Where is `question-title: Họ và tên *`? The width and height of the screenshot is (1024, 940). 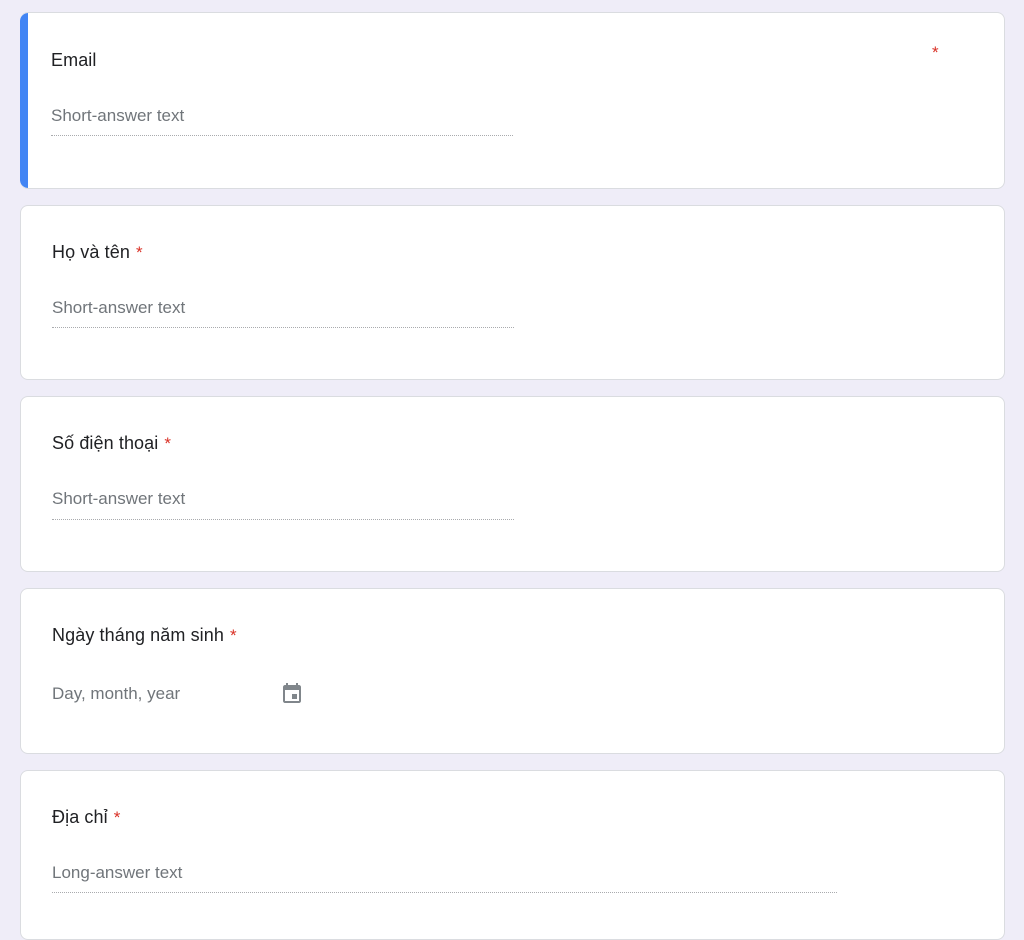 question-title: Họ và tên * is located at coordinates (97, 252).